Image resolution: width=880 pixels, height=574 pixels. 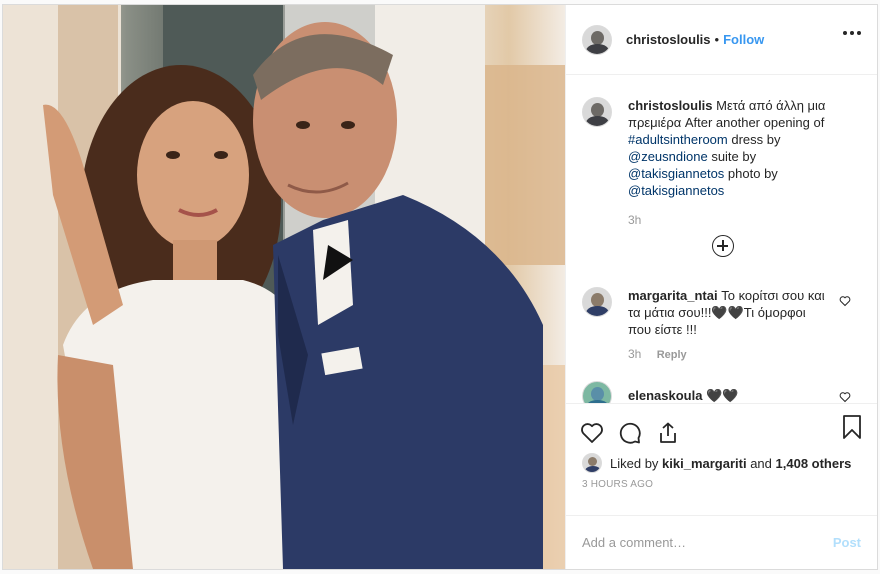 I want to click on comment-time: 3h, so click(x=635, y=354).